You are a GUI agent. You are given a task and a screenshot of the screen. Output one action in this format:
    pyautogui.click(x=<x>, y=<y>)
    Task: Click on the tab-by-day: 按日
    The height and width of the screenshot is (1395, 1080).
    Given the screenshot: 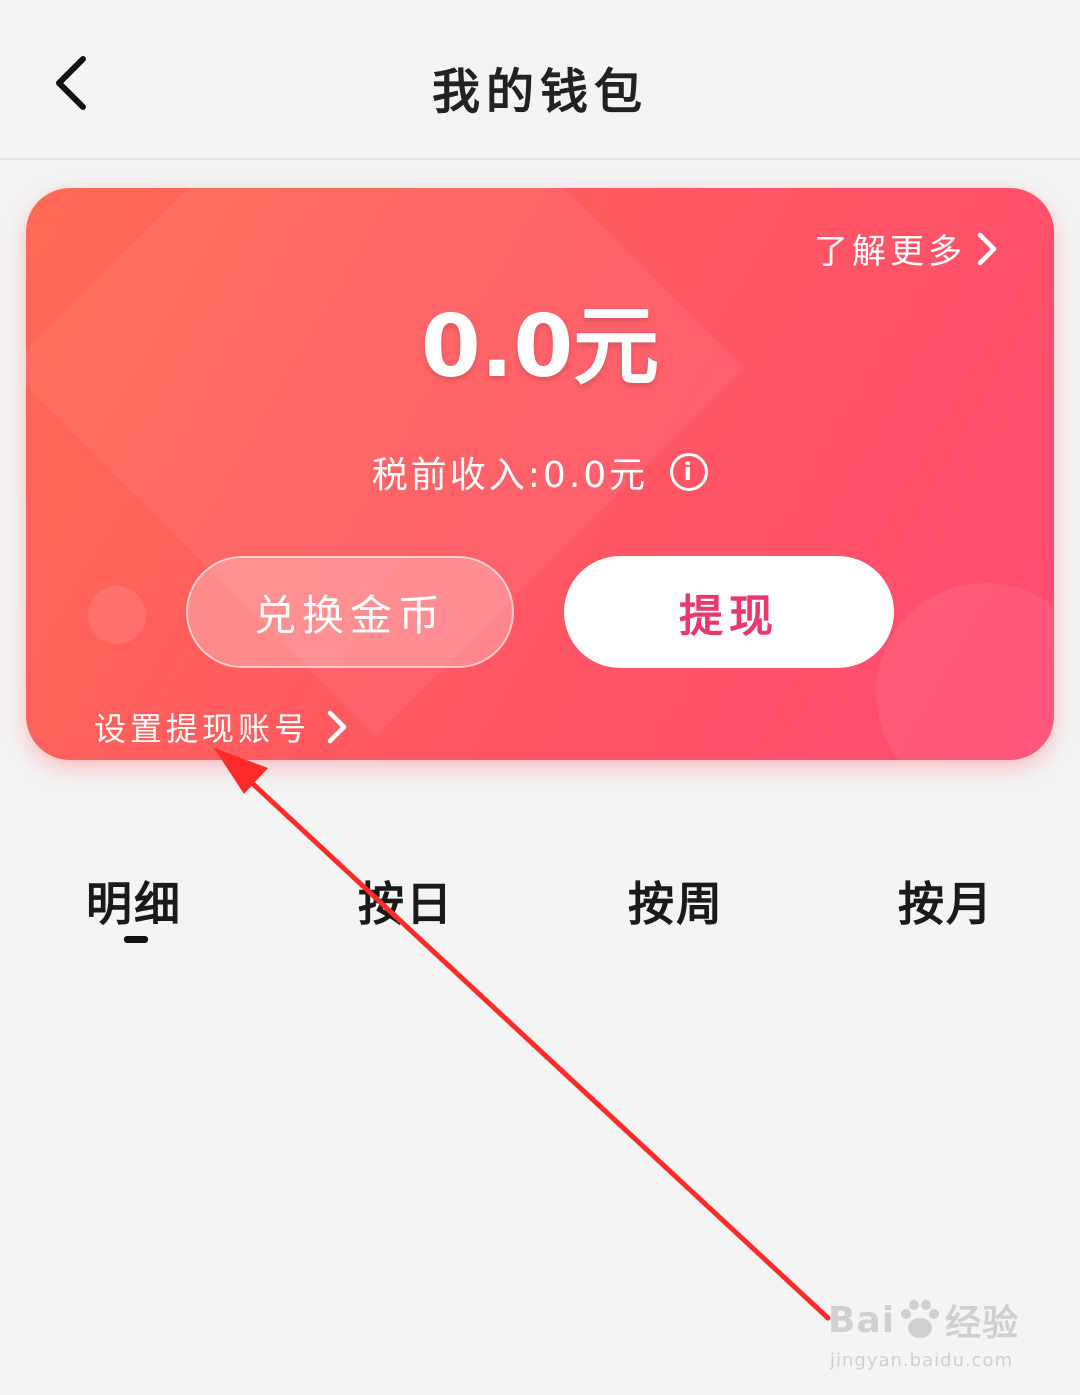 What is the action you would take?
    pyautogui.click(x=406, y=901)
    